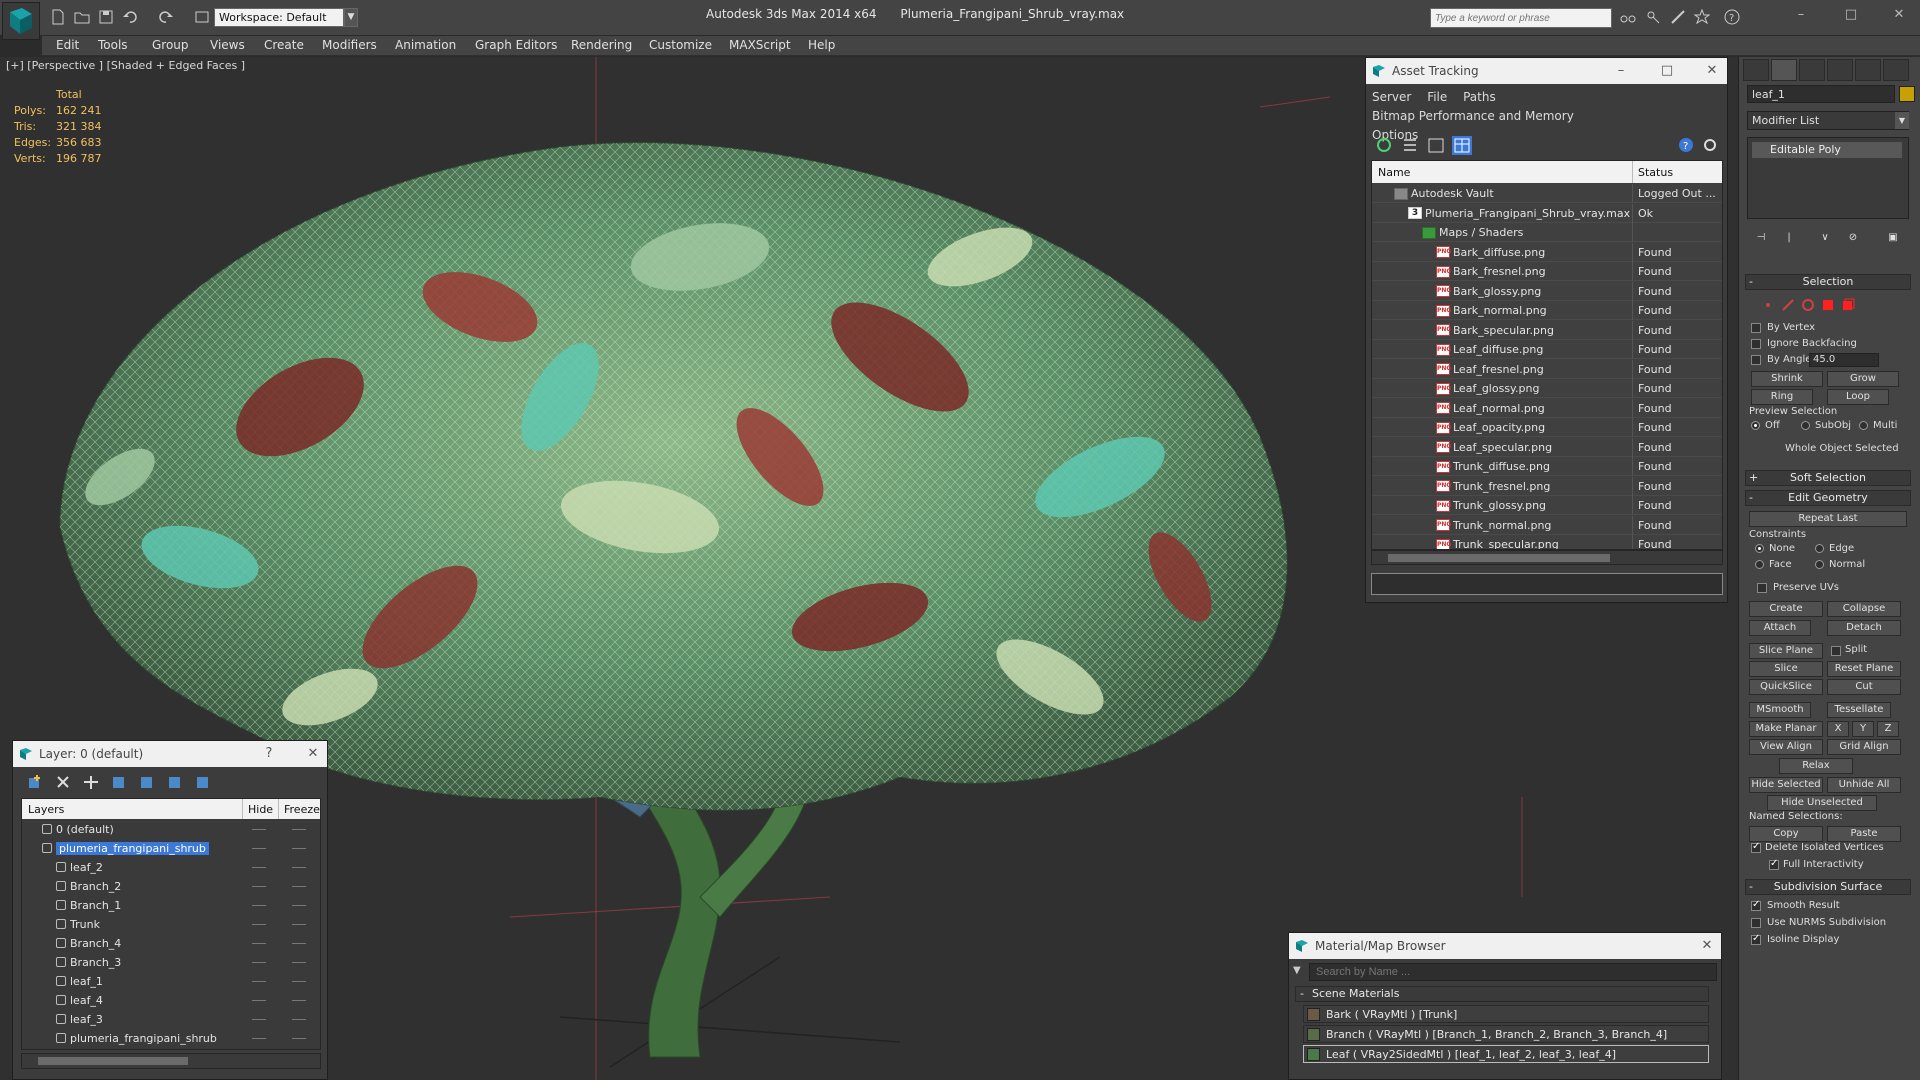 The height and width of the screenshot is (1080, 1920). I want to click on stack-item-editable-poly: Editable Poly, so click(1827, 150).